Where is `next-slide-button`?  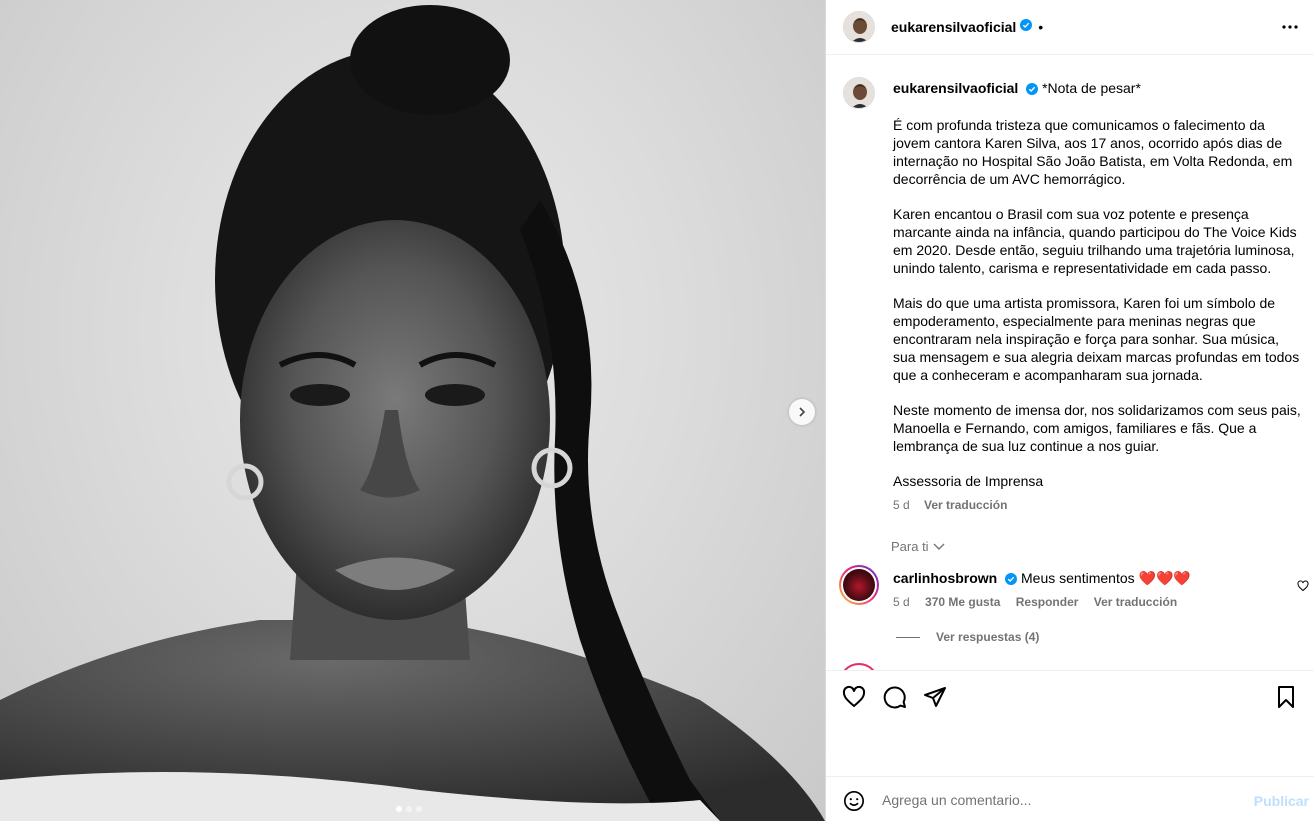 next-slide-button is located at coordinates (802, 412).